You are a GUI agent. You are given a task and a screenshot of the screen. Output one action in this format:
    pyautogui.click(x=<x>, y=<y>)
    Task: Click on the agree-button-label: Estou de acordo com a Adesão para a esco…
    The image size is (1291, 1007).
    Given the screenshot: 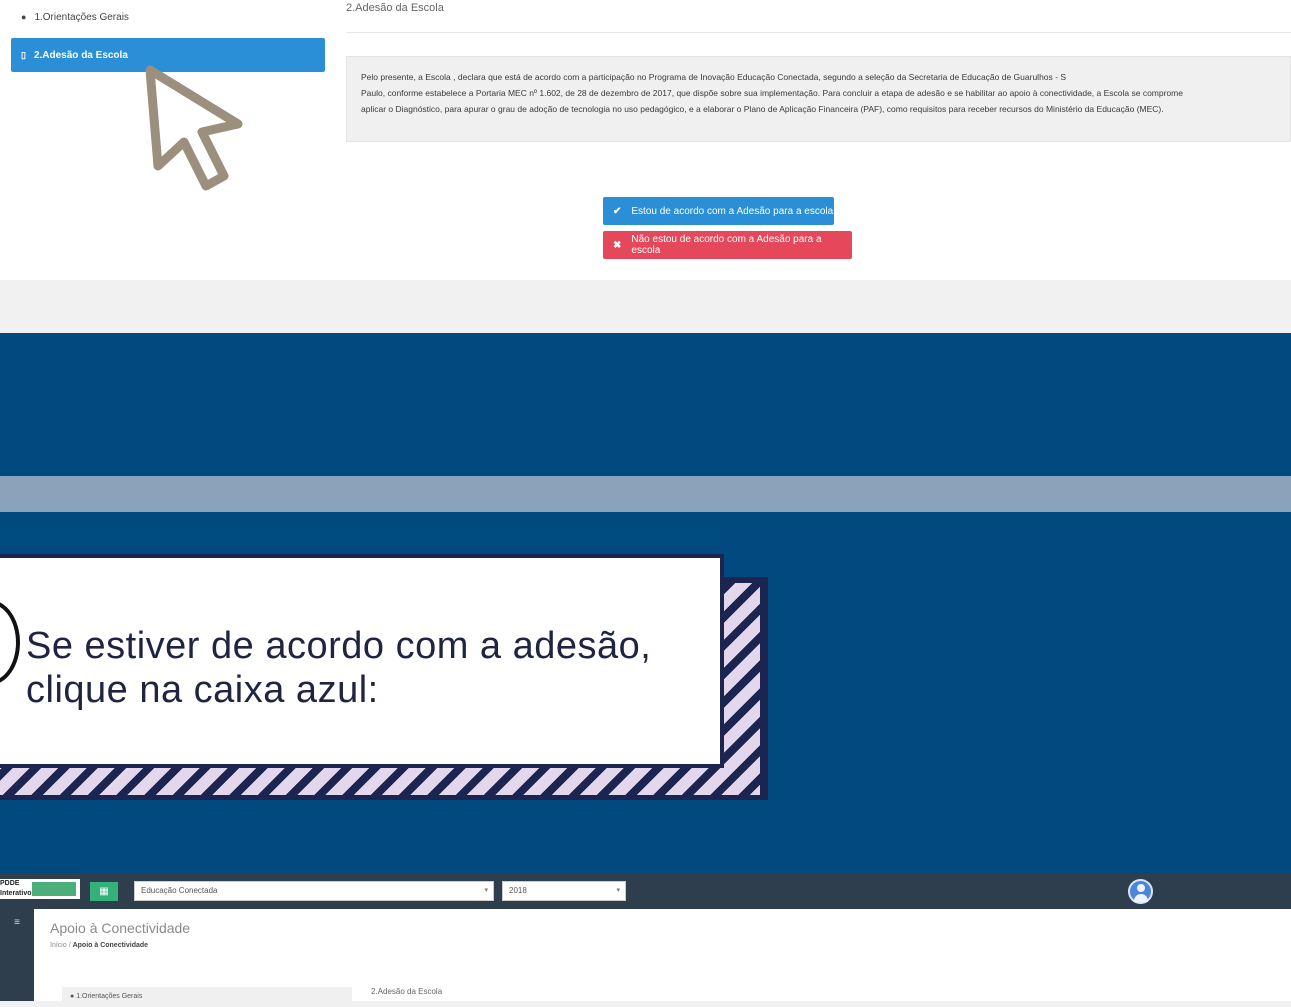 What is the action you would take?
    pyautogui.click(x=732, y=211)
    